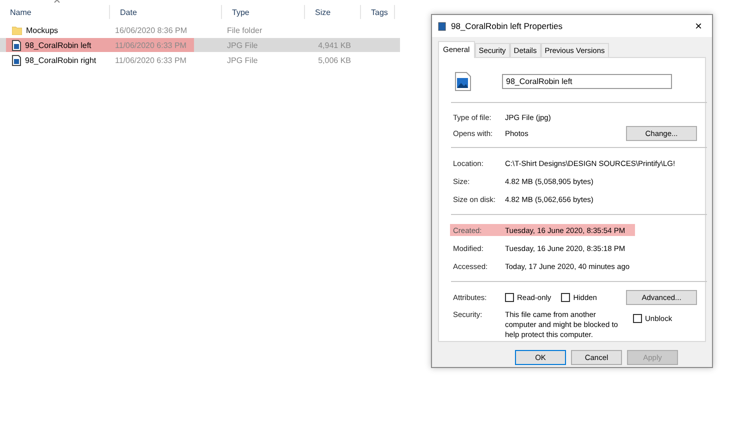 The image size is (750, 426). Describe the element at coordinates (200, 45) in the screenshot. I see `file-row: 98_CoralRobin left 11/06/2020 6:33 PM JPG File 4,941 KB` at that location.